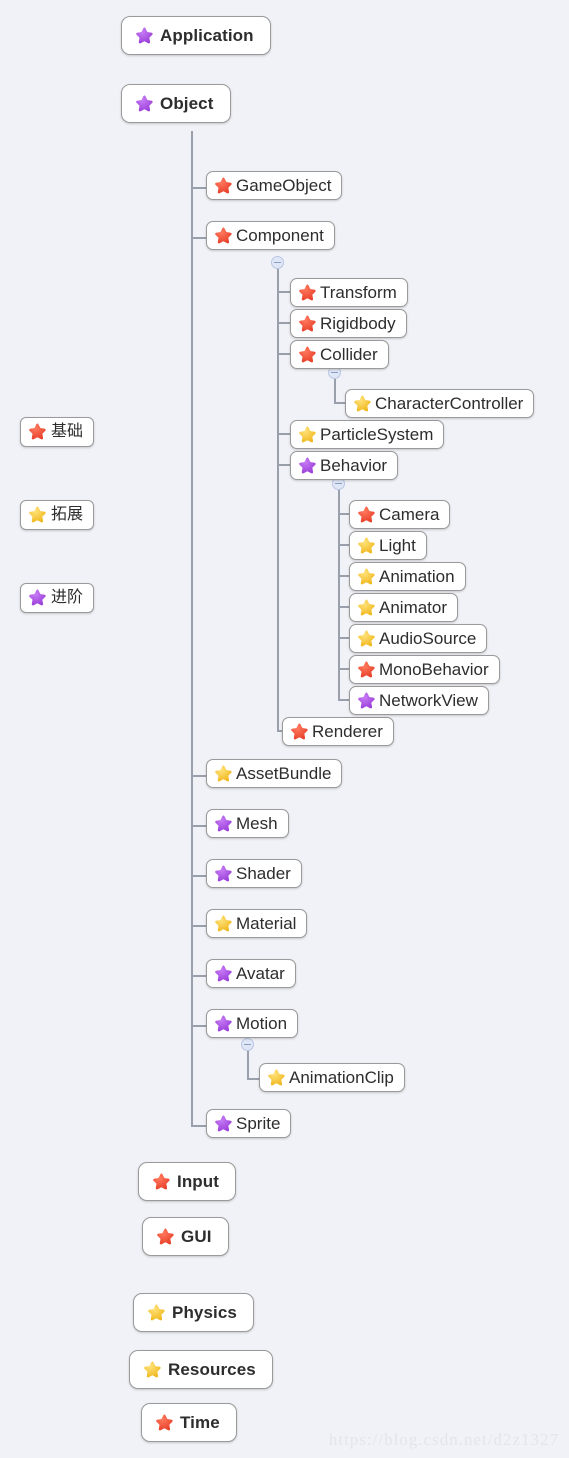 The image size is (569, 1458). What do you see at coordinates (397, 545) in the screenshot?
I see `node-label: Light` at bounding box center [397, 545].